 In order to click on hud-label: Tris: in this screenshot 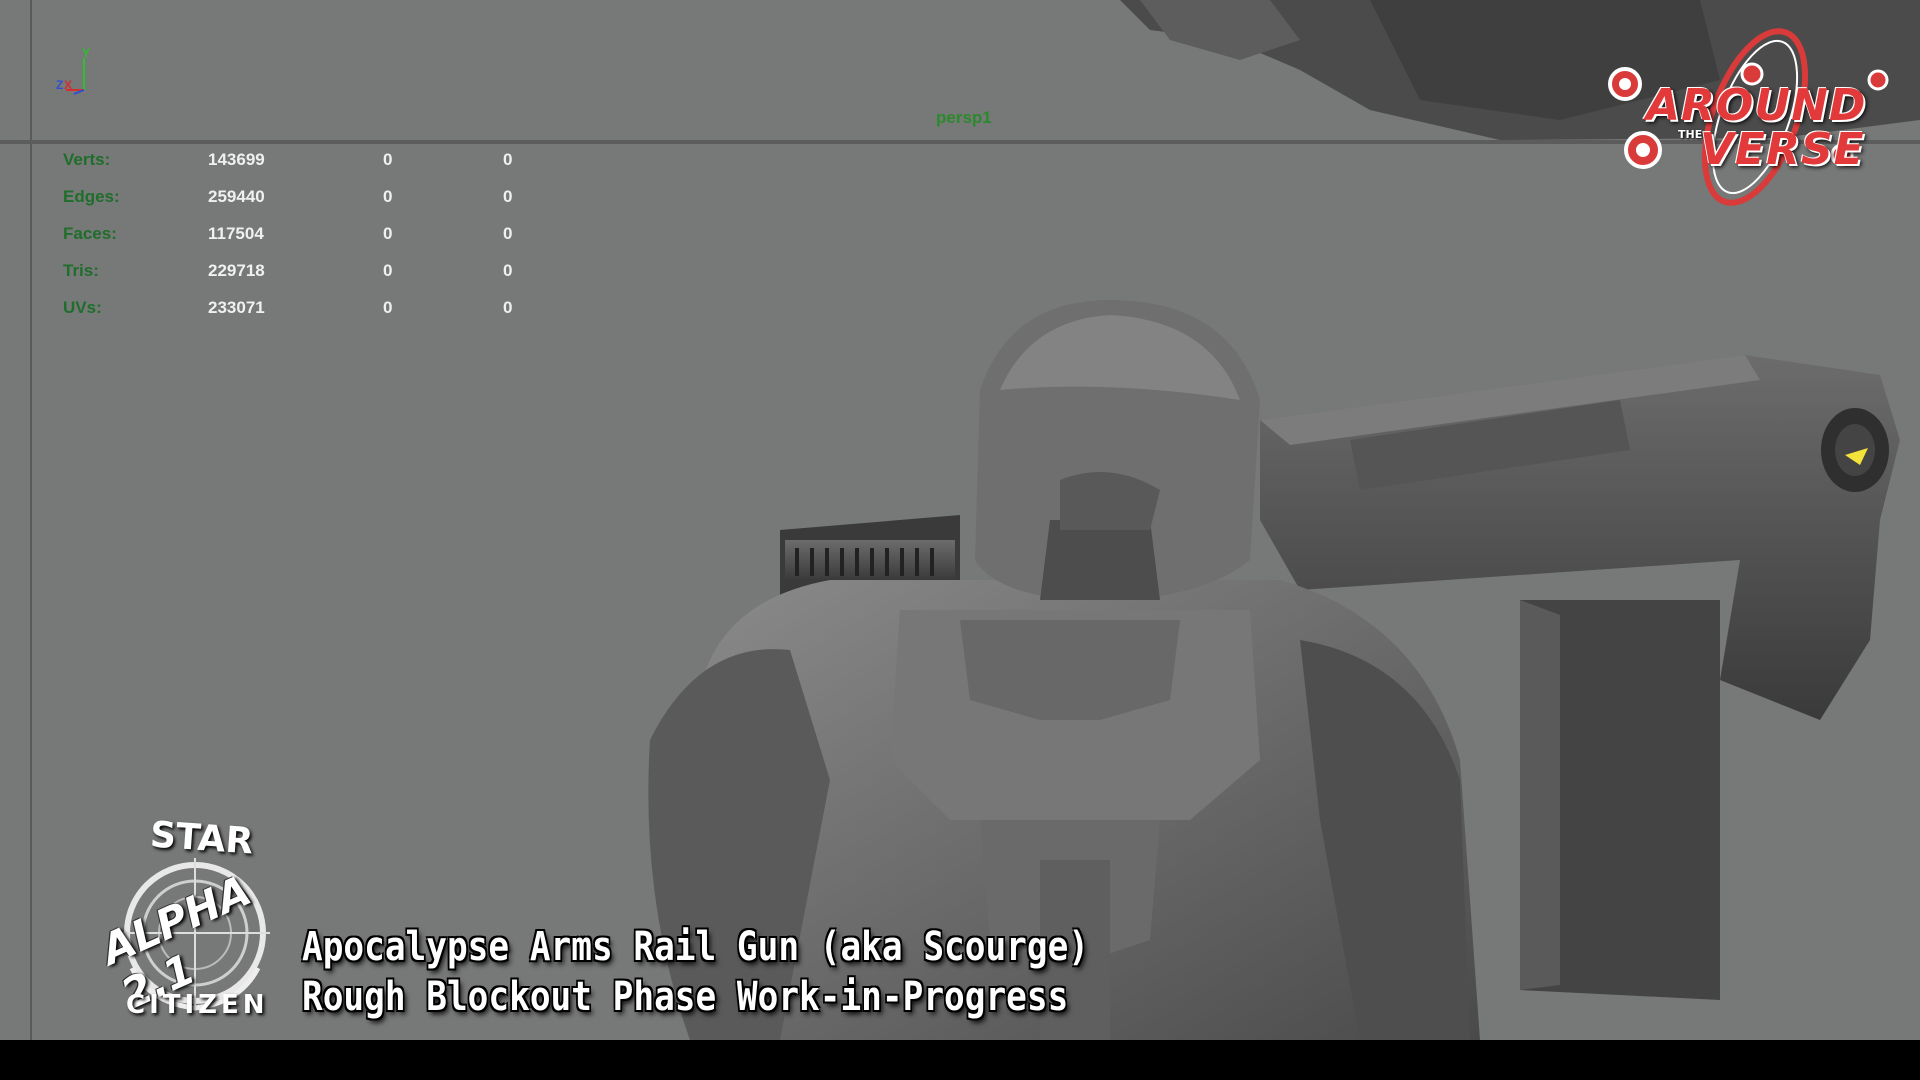, I will do `click(81, 270)`.